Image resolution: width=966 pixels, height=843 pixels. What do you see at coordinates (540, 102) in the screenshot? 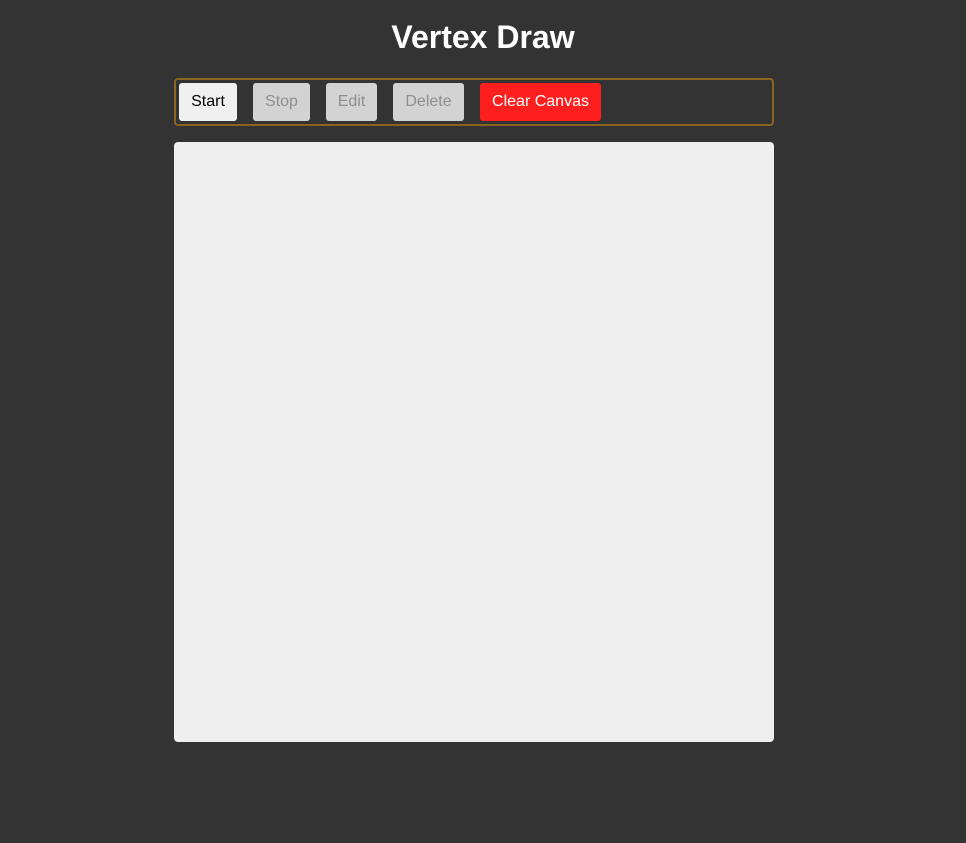
I see `clear-canvas-button: Clear Canvas` at bounding box center [540, 102].